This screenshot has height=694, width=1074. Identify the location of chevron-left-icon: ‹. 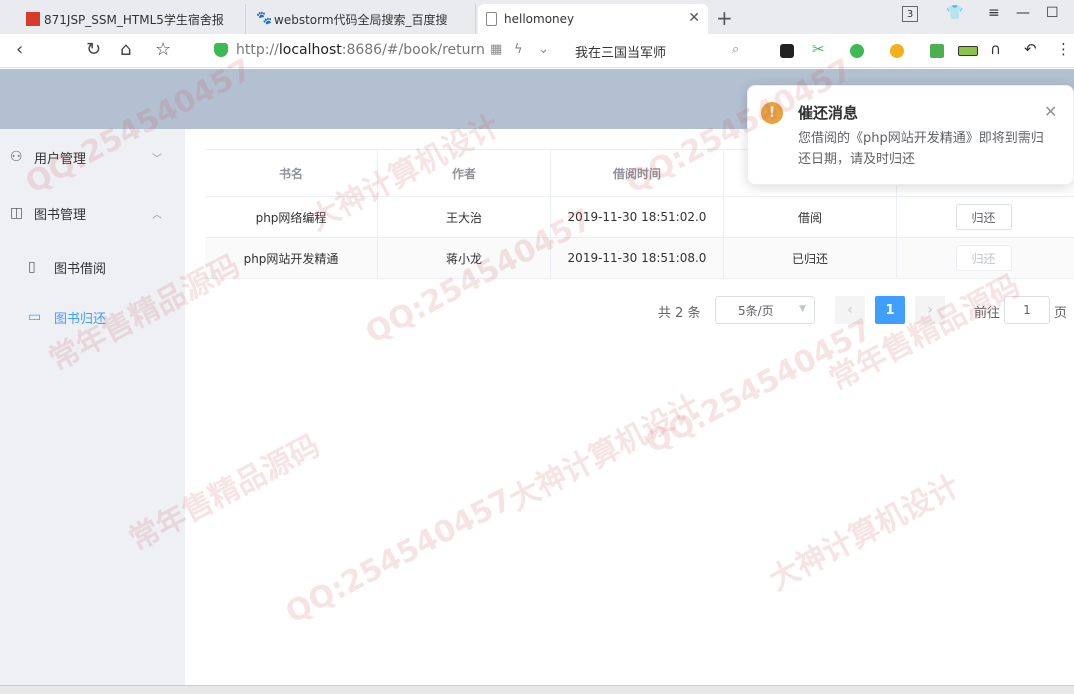
(850, 310).